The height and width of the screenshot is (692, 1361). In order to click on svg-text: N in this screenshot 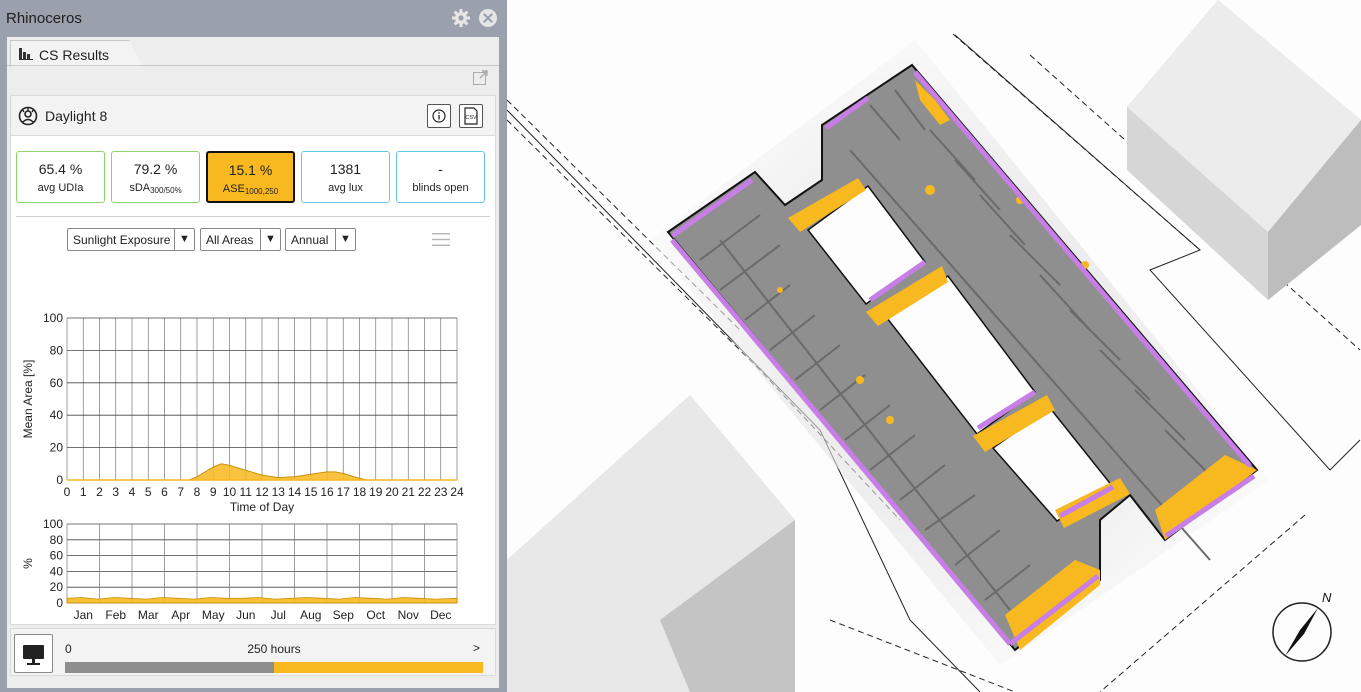, I will do `click(1327, 597)`.